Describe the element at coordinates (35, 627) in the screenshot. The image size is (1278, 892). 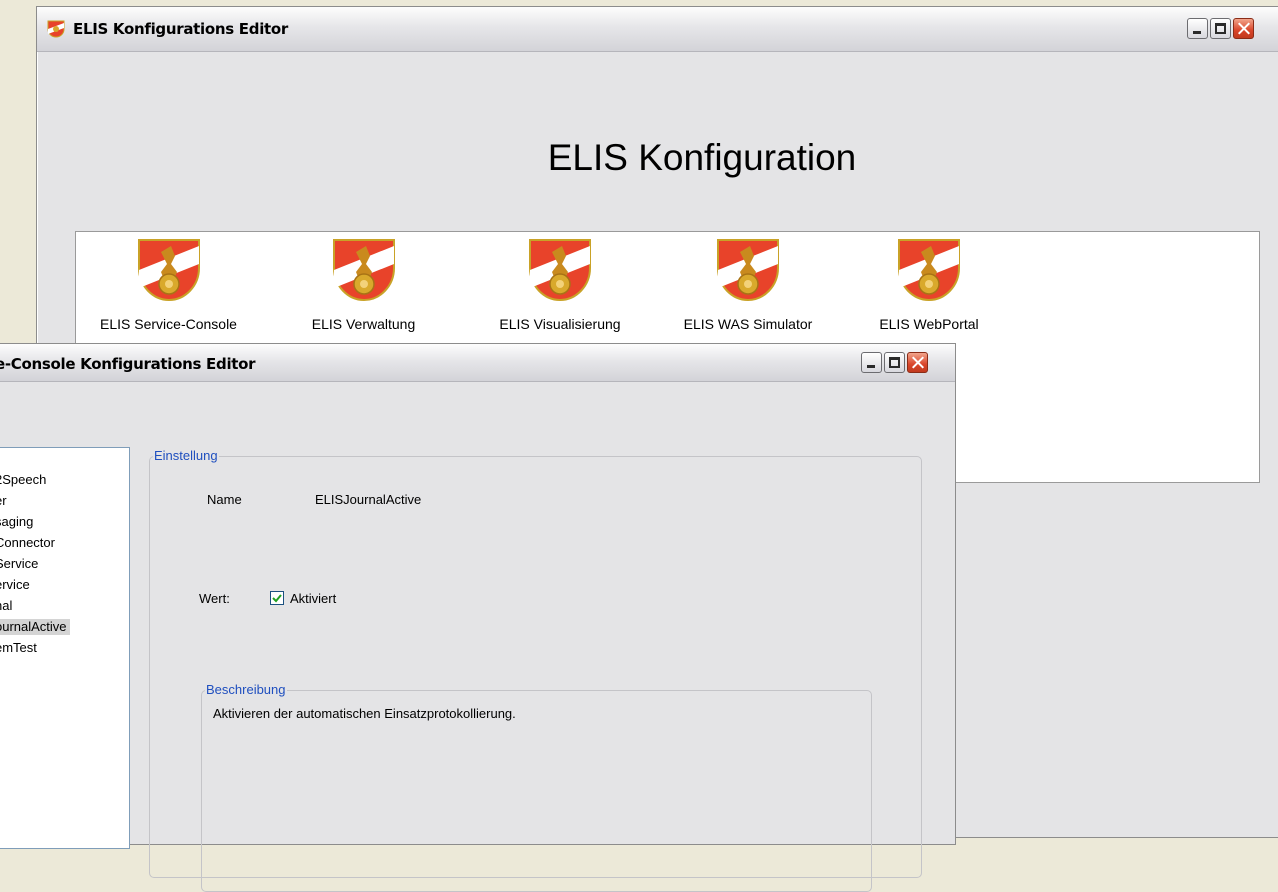
I see `tree-item-selected: ournalActive` at that location.